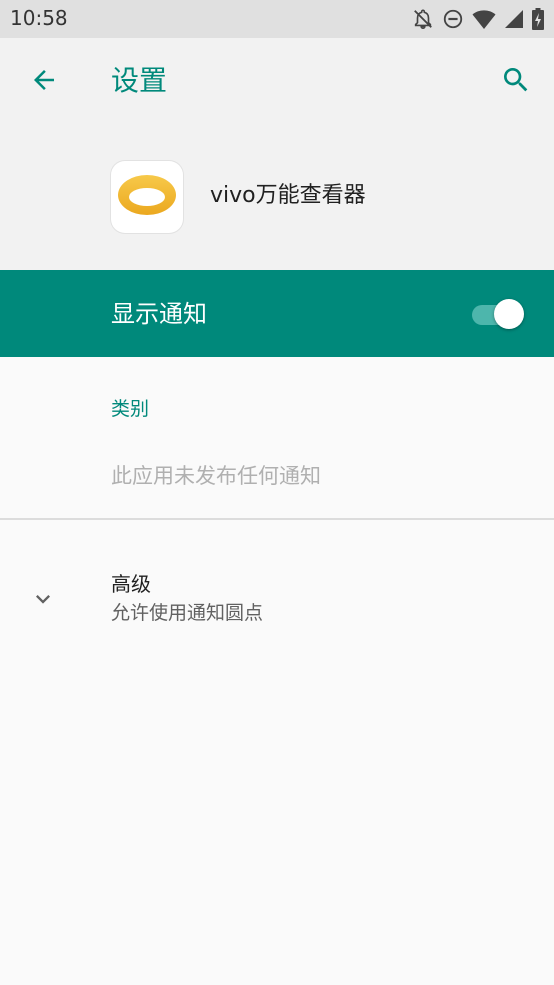 This screenshot has width=554, height=985. What do you see at coordinates (484, 19) in the screenshot?
I see `wifi-icon` at bounding box center [484, 19].